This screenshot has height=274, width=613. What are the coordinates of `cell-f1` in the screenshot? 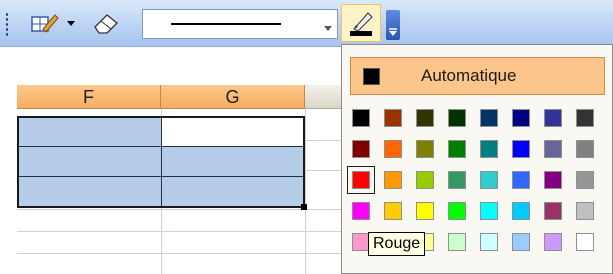 It's located at (89, 131).